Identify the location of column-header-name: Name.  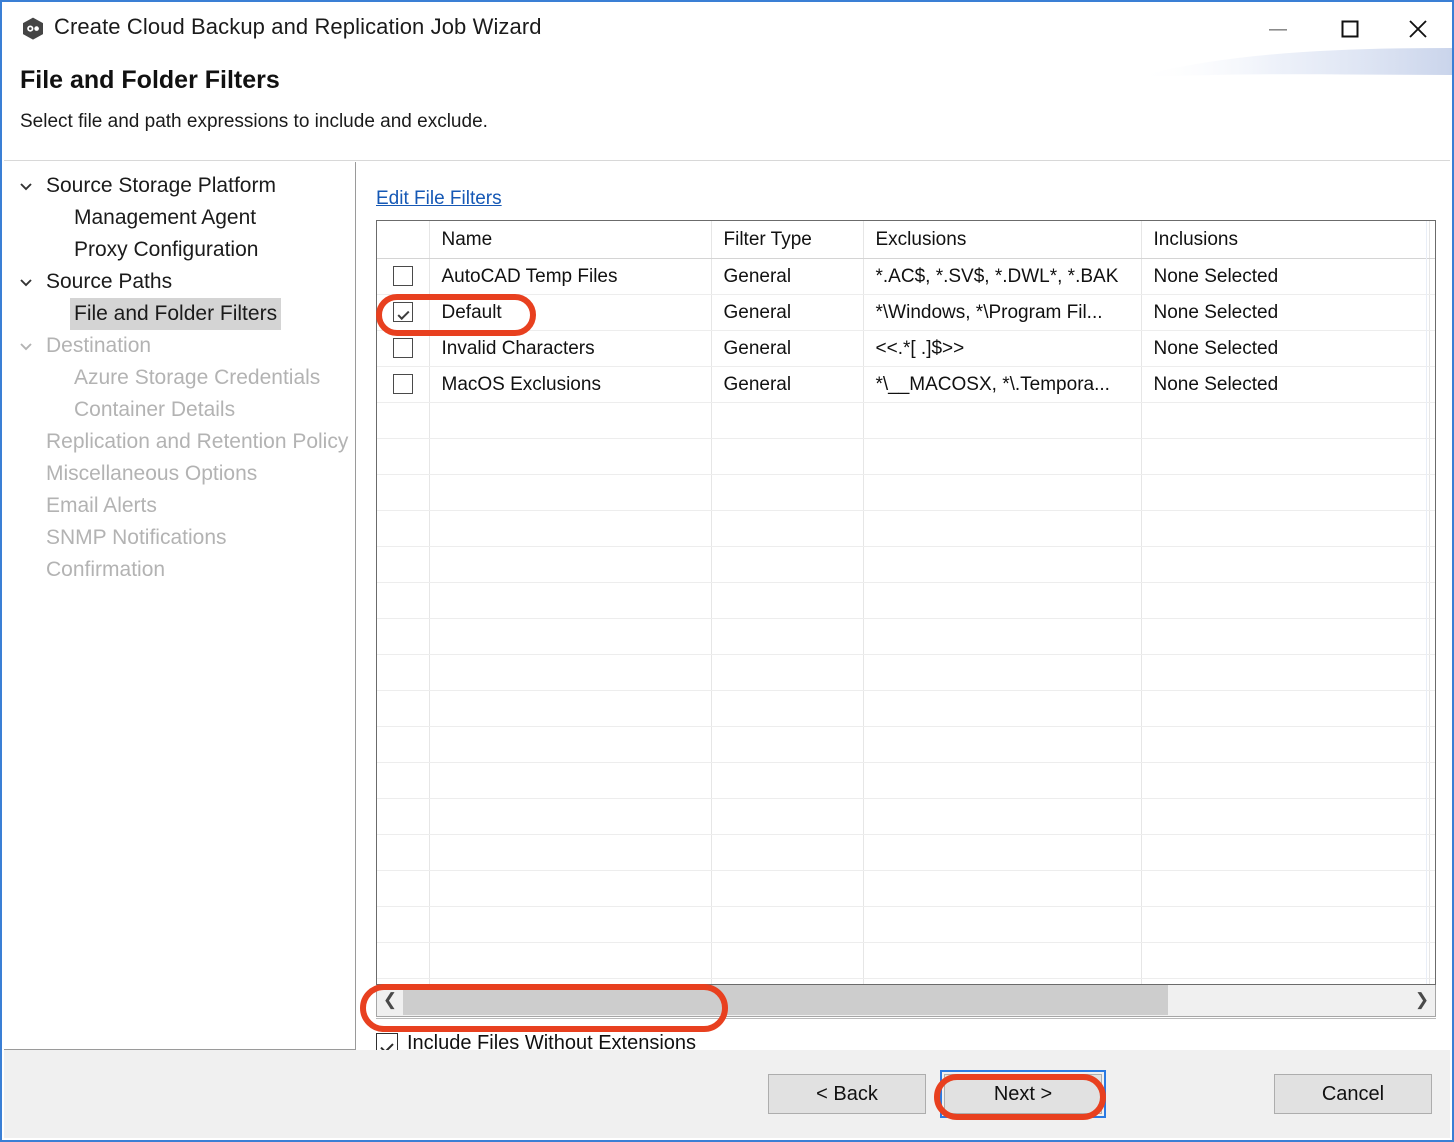
(570, 240).